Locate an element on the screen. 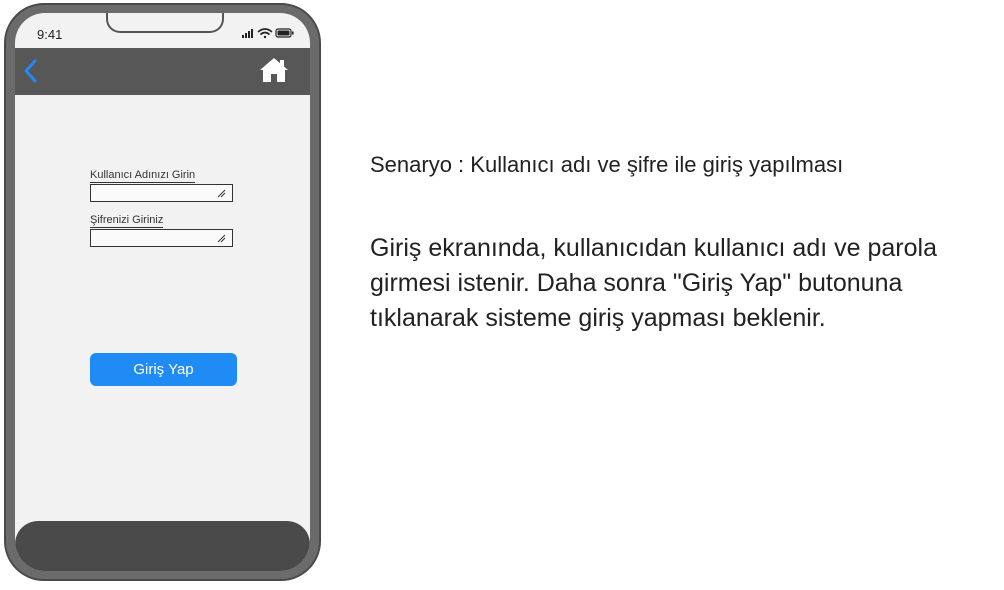 Image resolution: width=1004 pixels, height=590 pixels. back-button is located at coordinates (33, 71).